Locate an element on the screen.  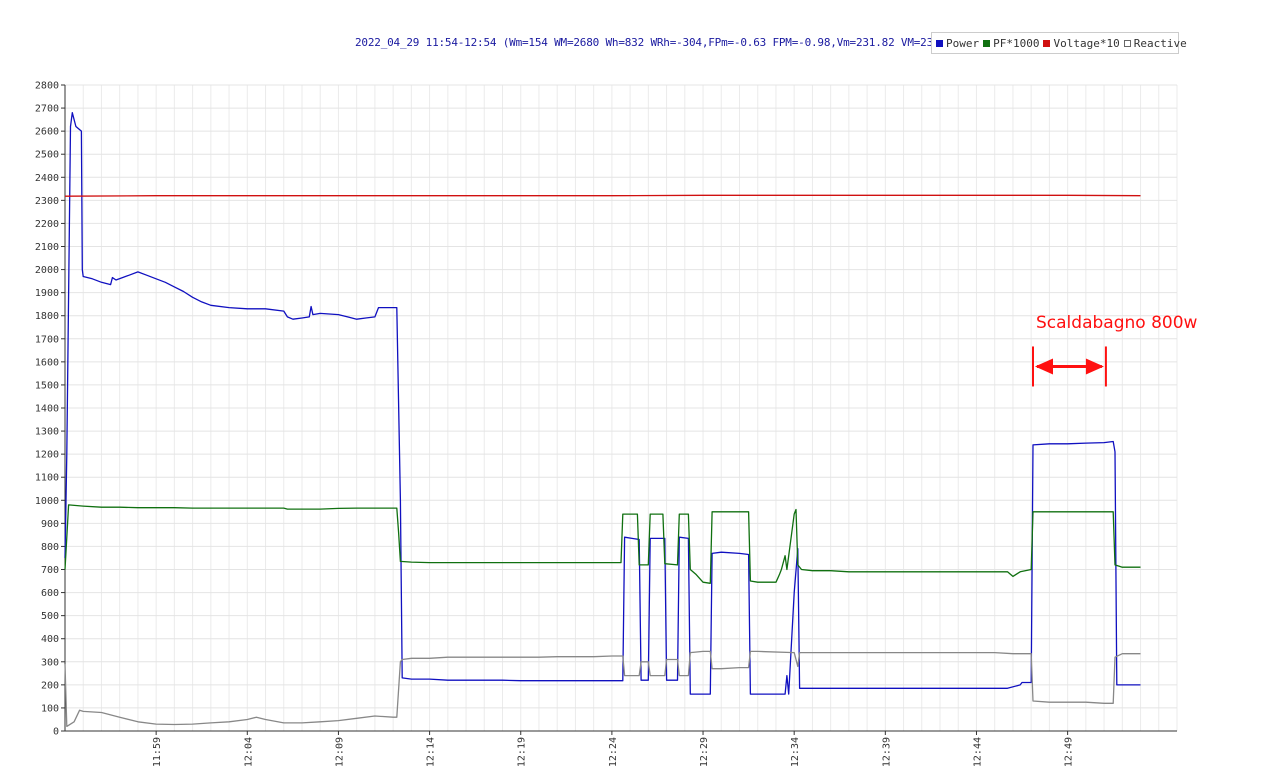
x-tick-label: 12:34 is located at coordinates (795, 752).